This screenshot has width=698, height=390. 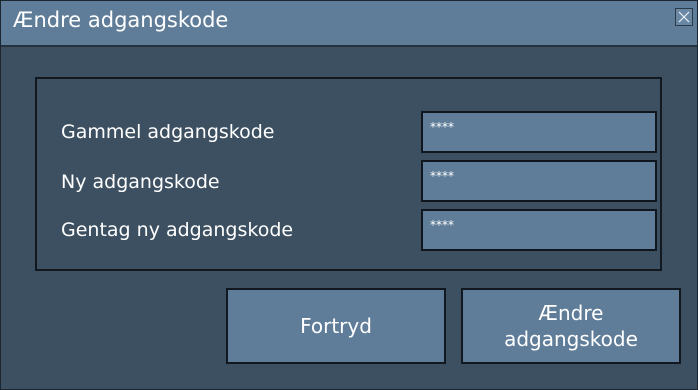 What do you see at coordinates (140, 182) in the screenshot?
I see `new-password-label: Ny adgangskode` at bounding box center [140, 182].